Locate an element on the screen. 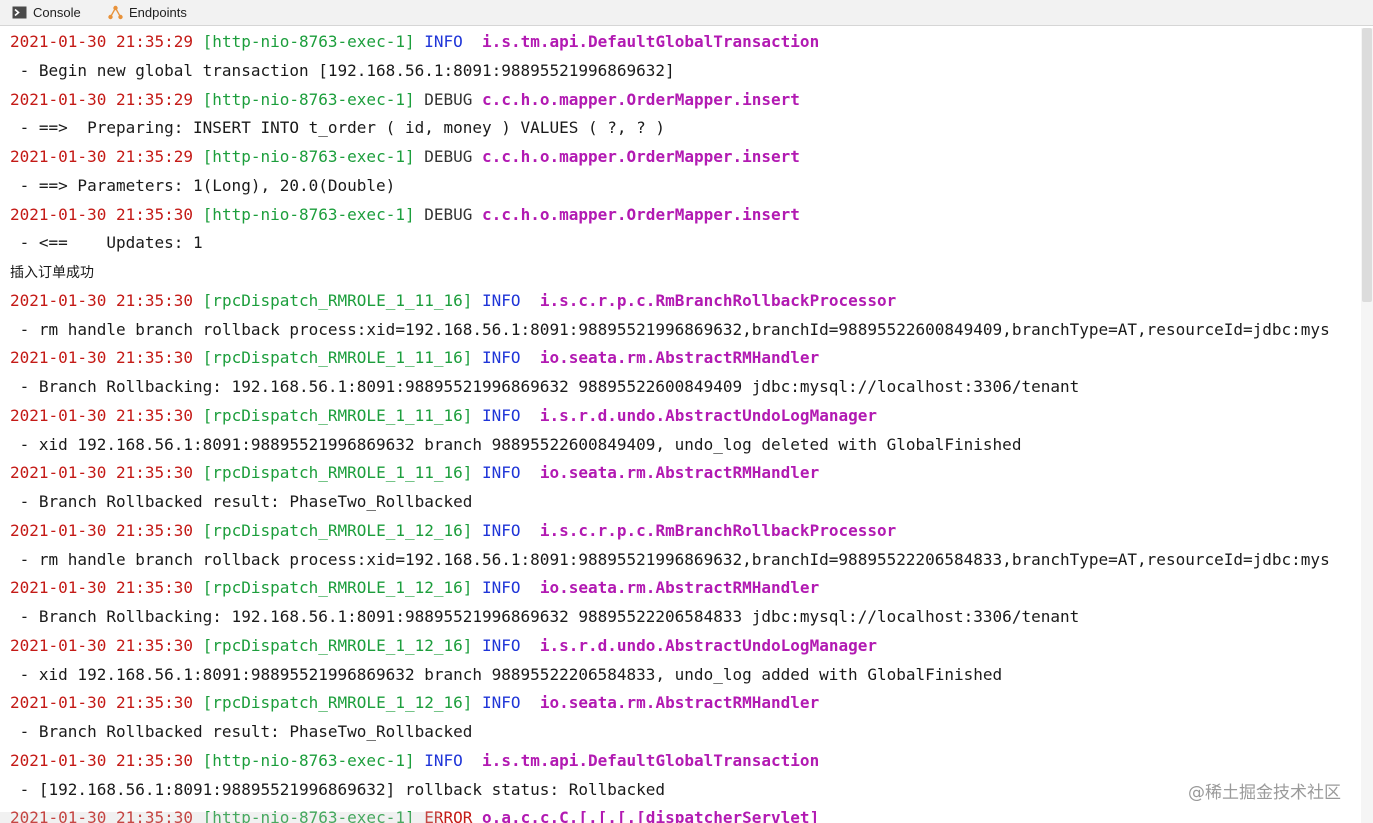  endpoints-icon is located at coordinates (115, 12).